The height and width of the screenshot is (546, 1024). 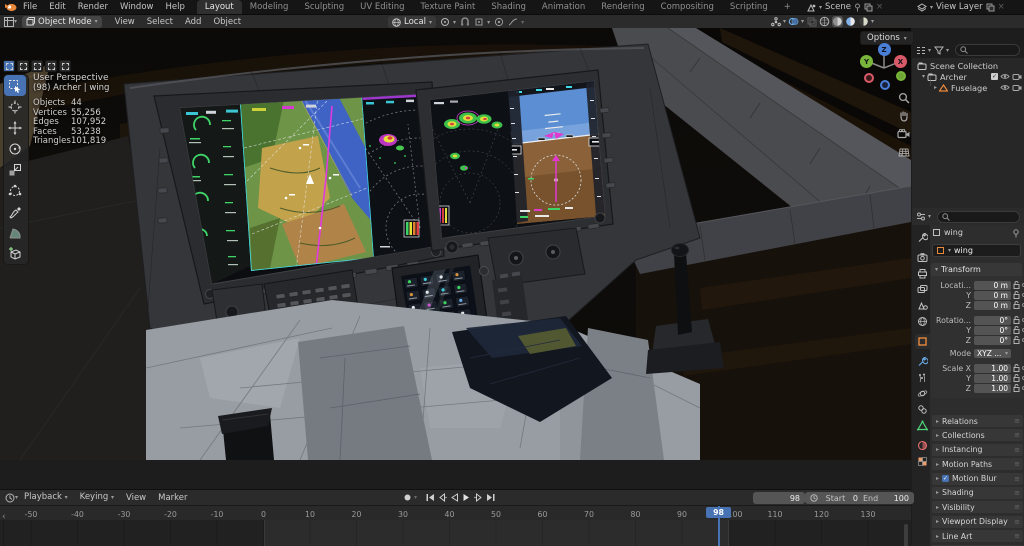 I want to click on pivot-point-icon, so click(x=444, y=22).